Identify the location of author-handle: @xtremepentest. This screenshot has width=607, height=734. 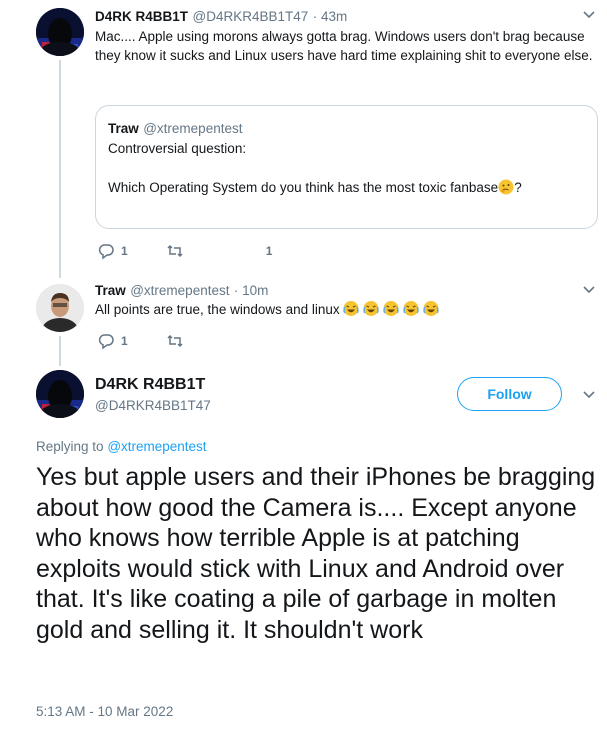
(179, 290).